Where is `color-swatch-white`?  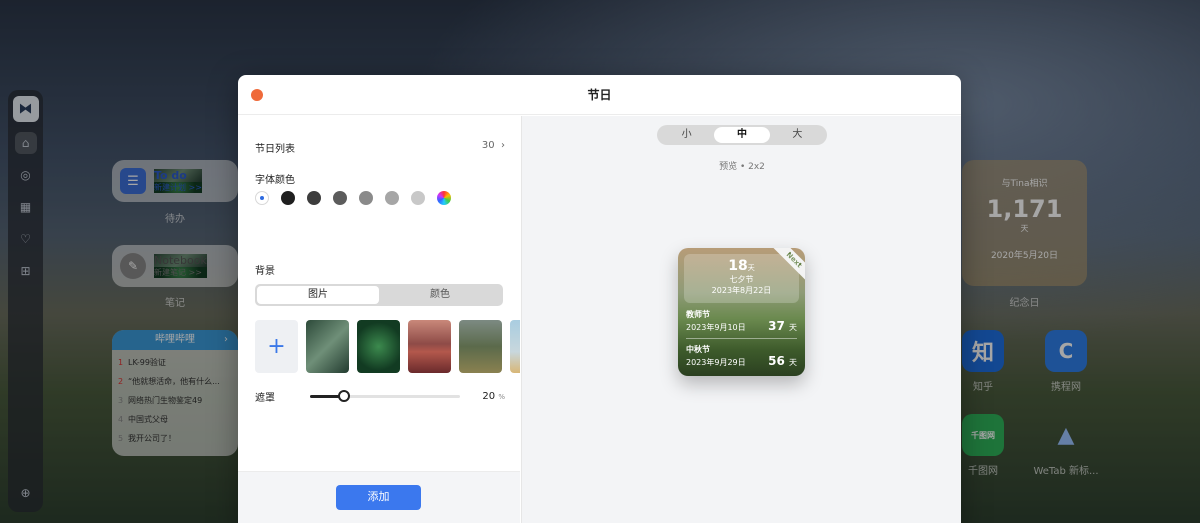 color-swatch-white is located at coordinates (262, 198).